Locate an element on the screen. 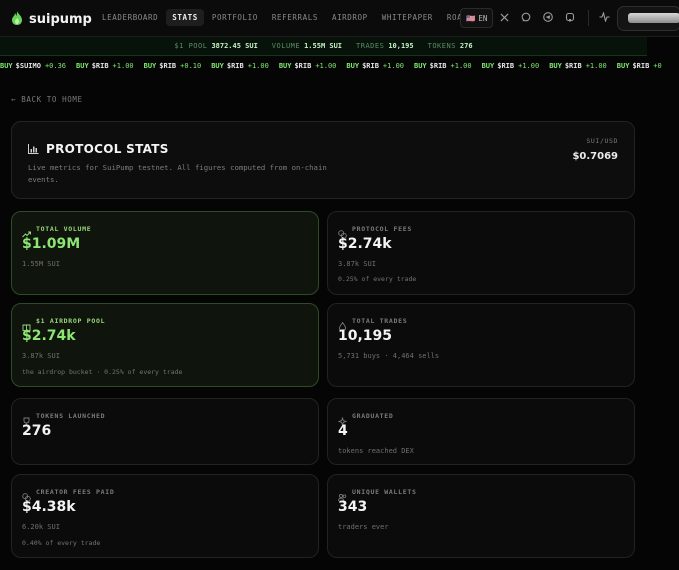 This screenshot has width=679, height=570. card-unique-wallets: UNIQUE WALLETS 343 traders ever is located at coordinates (481, 516).